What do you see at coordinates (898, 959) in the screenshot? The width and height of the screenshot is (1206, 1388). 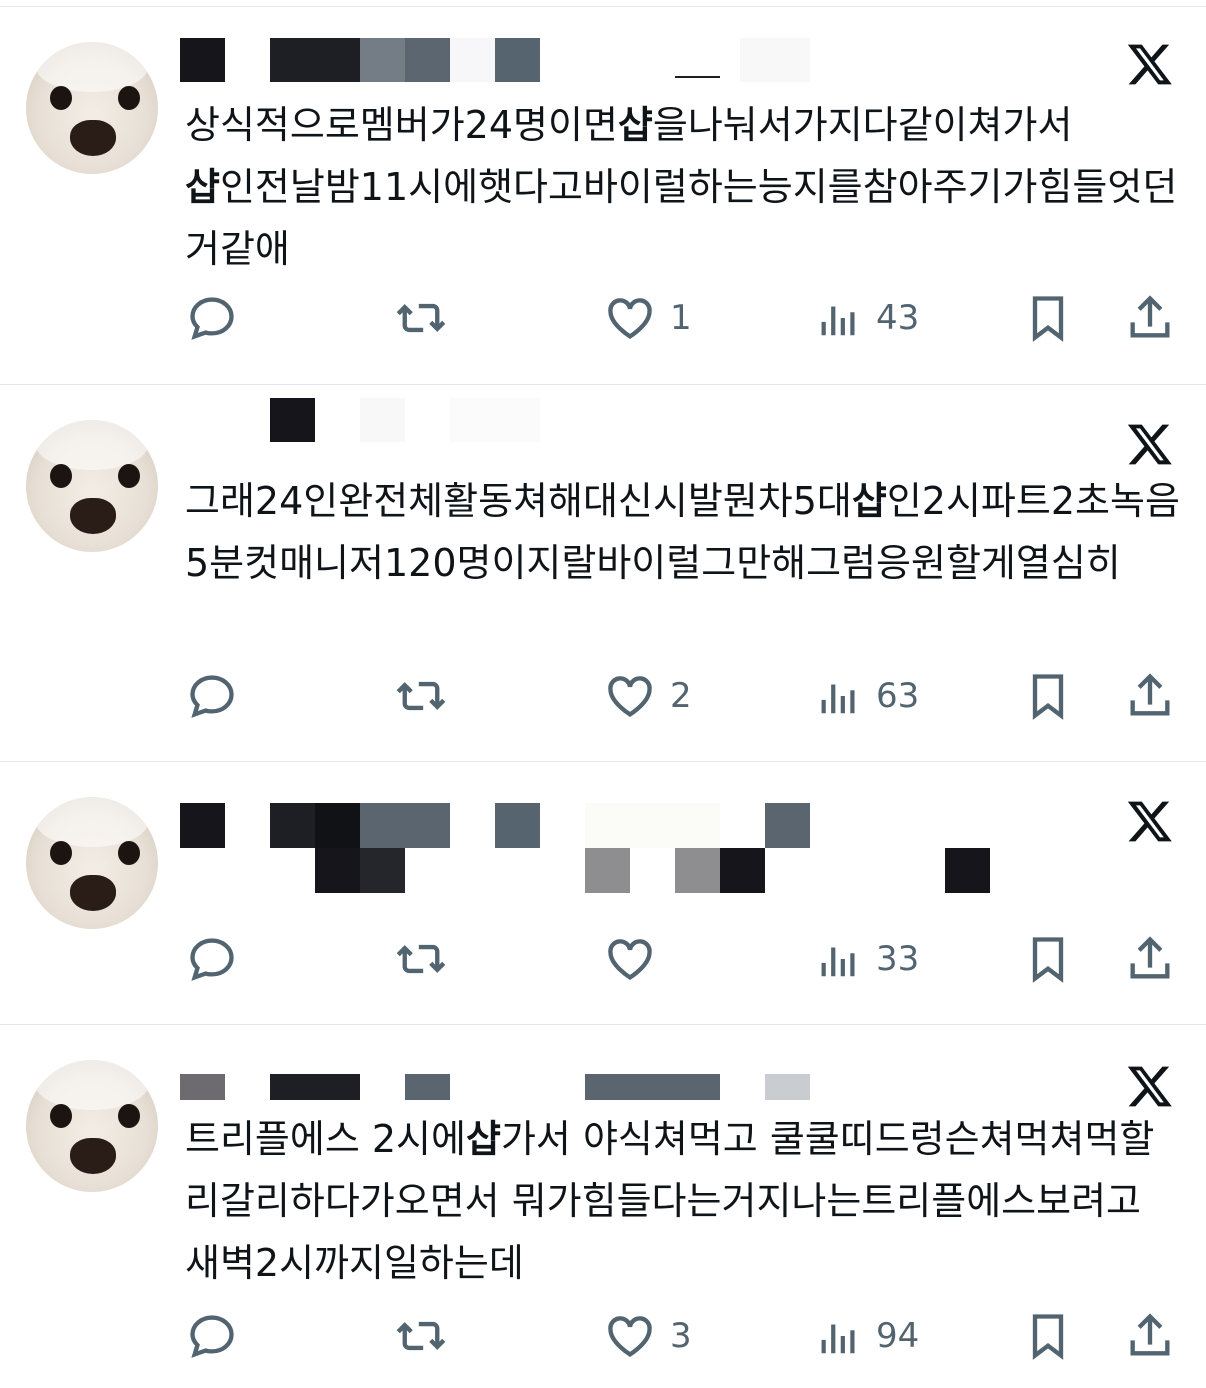 I see `views-count: 33` at bounding box center [898, 959].